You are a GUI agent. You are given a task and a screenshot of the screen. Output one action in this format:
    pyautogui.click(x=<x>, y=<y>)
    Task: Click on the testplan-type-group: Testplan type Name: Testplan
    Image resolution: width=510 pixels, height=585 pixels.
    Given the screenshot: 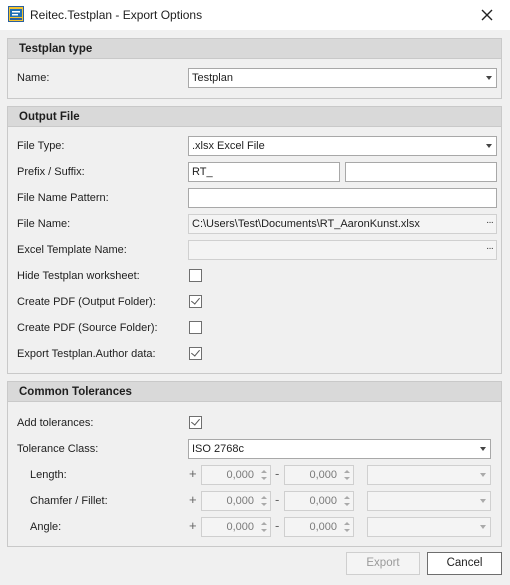 What is the action you would take?
    pyautogui.click(x=254, y=68)
    